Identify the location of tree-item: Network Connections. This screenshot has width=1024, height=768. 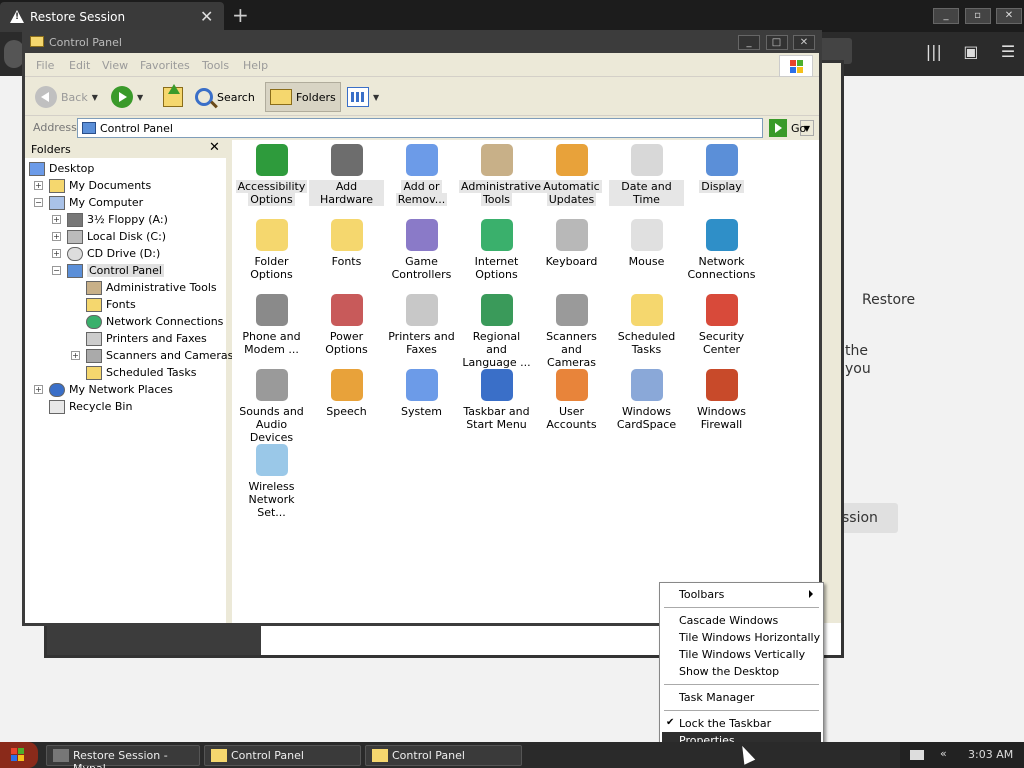
(154, 321).